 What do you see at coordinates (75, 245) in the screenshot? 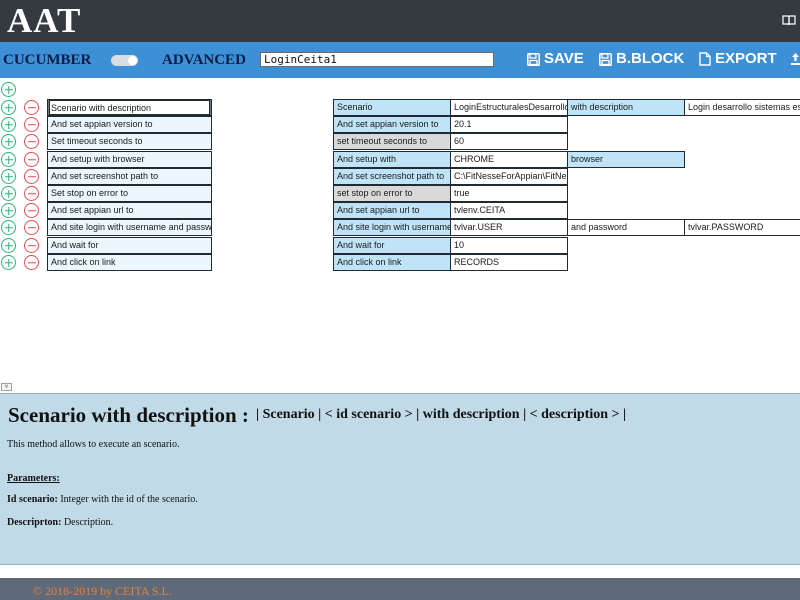
I see `step-label: And wait for` at bounding box center [75, 245].